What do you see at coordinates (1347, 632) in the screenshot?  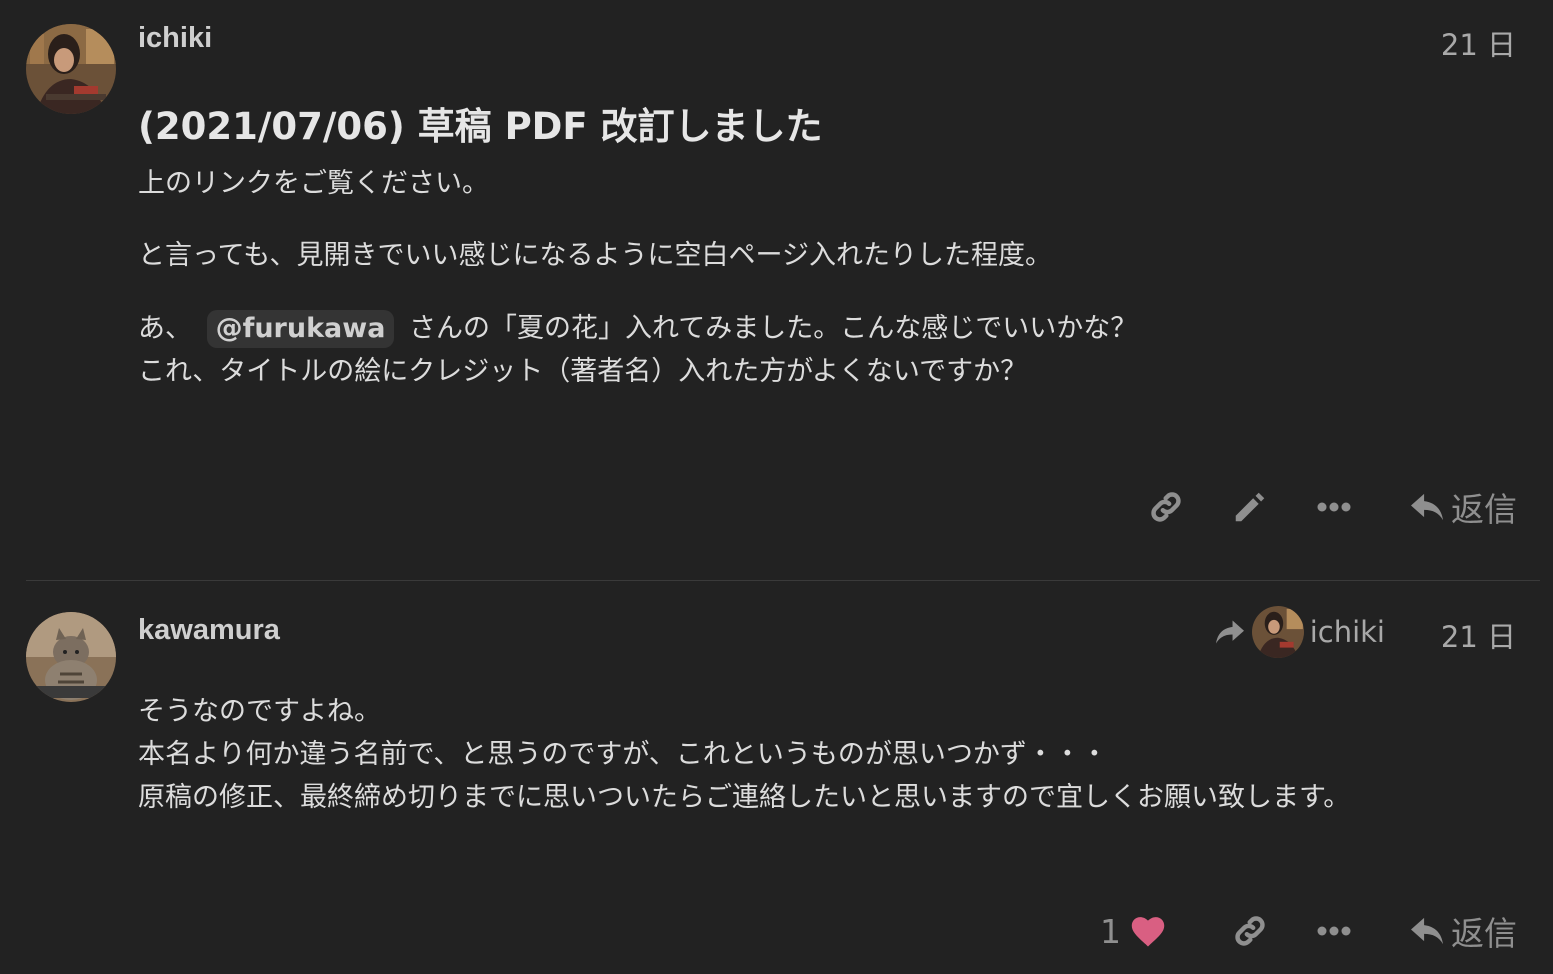 I see `reply-to-username: ichiki` at bounding box center [1347, 632].